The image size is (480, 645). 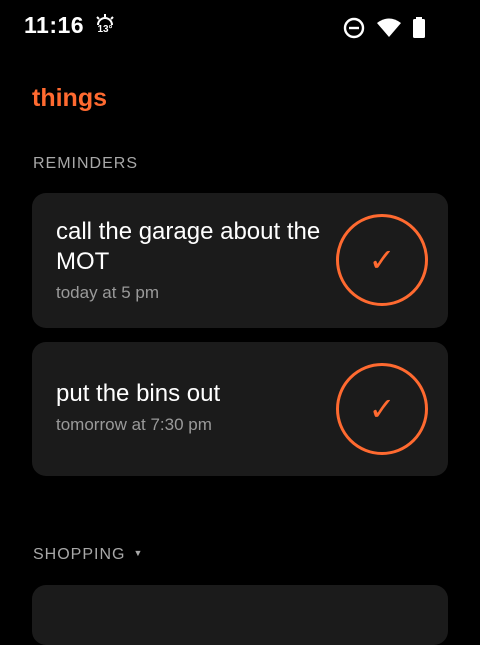 I want to click on status-time: 11:16, so click(x=54, y=25).